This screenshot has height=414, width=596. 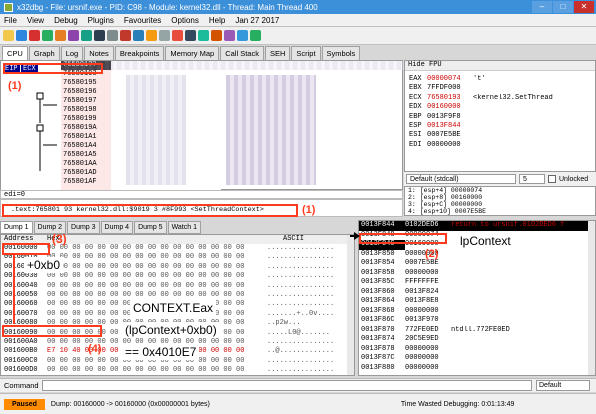 I want to click on annotation-arrows, so click(x=186, y=278).